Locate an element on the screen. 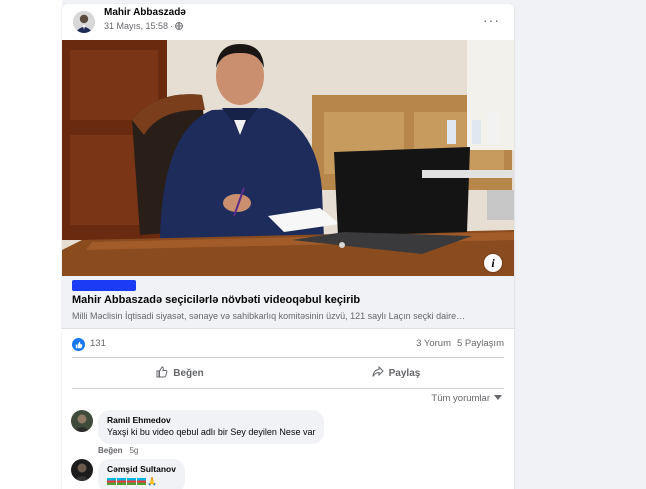 Image resolution: width=646 pixels, height=489 pixels. more-options-button: ··· is located at coordinates (491, 20).